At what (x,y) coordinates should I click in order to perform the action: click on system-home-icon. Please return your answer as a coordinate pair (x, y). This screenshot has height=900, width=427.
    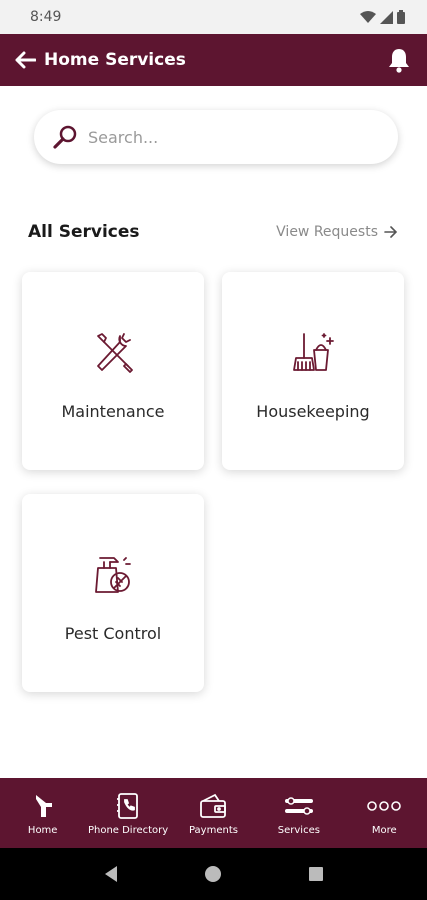
    Looking at the image, I should click on (213, 874).